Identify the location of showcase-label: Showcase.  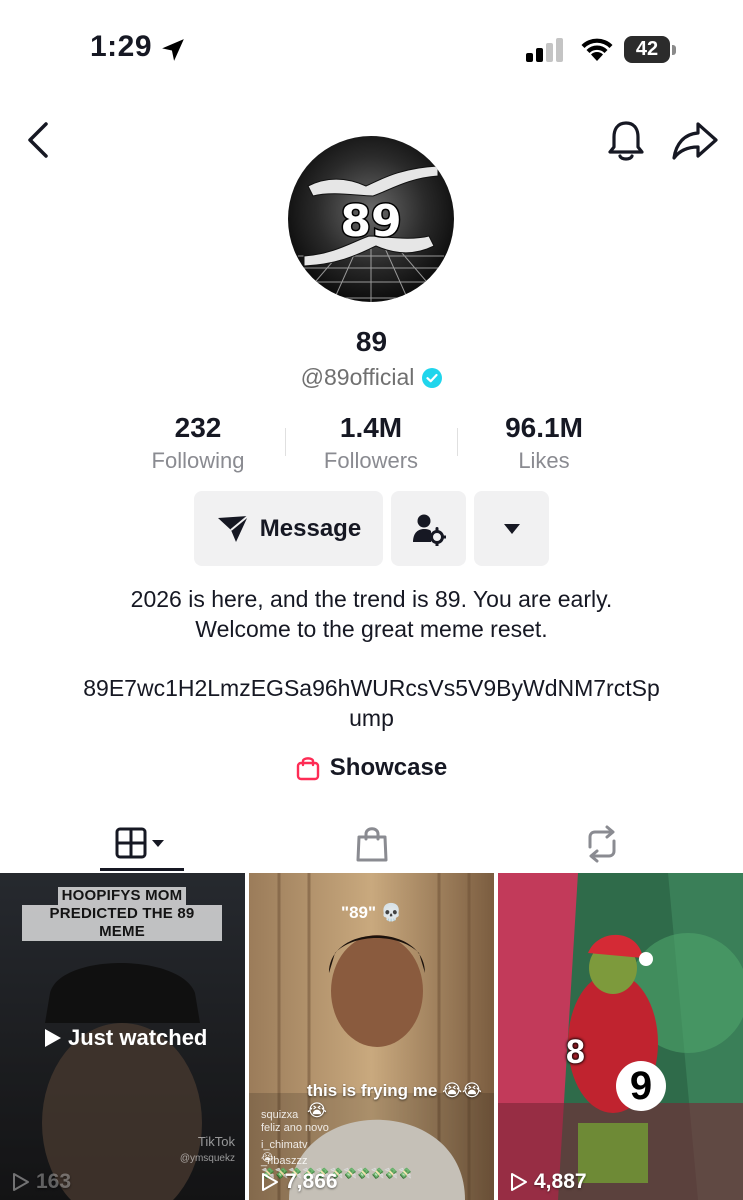
(388, 767).